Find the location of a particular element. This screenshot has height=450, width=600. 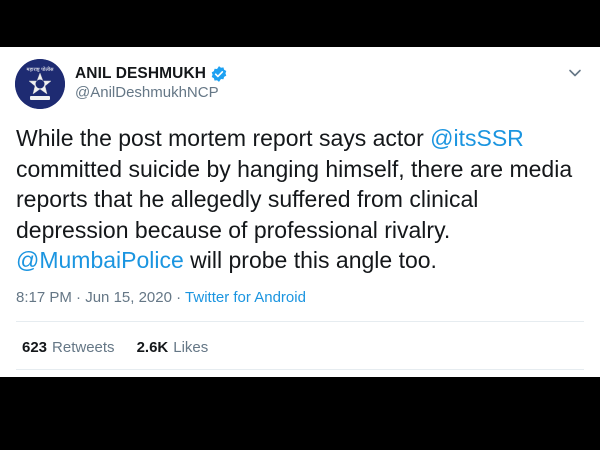

likes-count: 2.6K is located at coordinates (152, 347).